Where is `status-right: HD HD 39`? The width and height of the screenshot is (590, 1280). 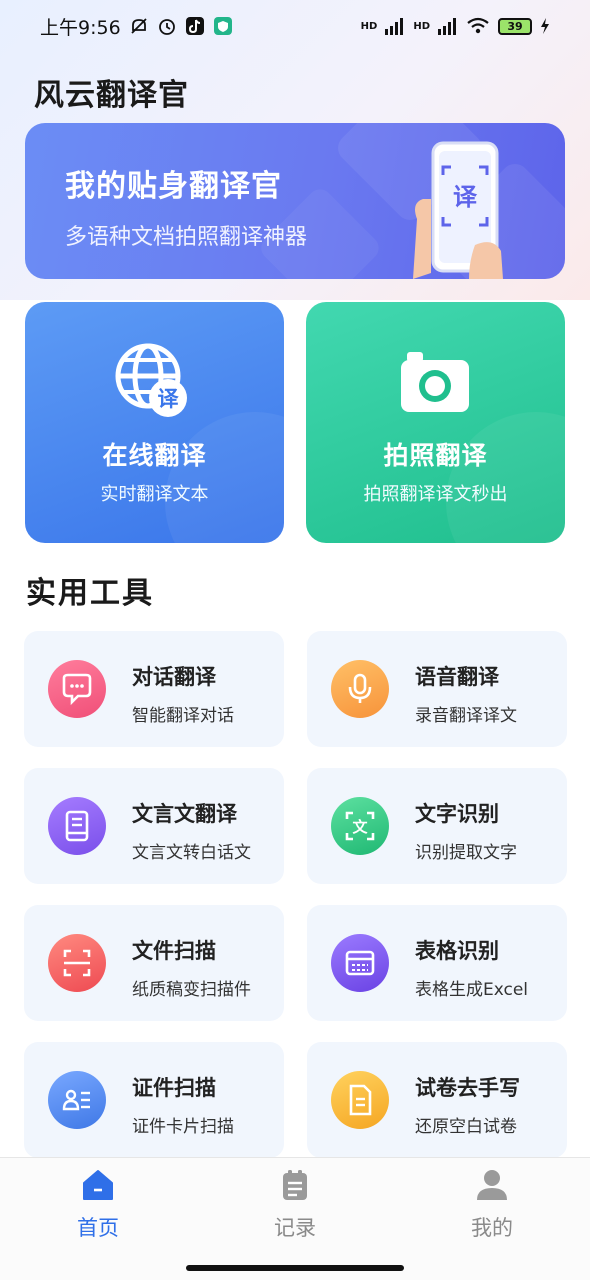
status-right: HD HD 39 is located at coordinates (455, 26).